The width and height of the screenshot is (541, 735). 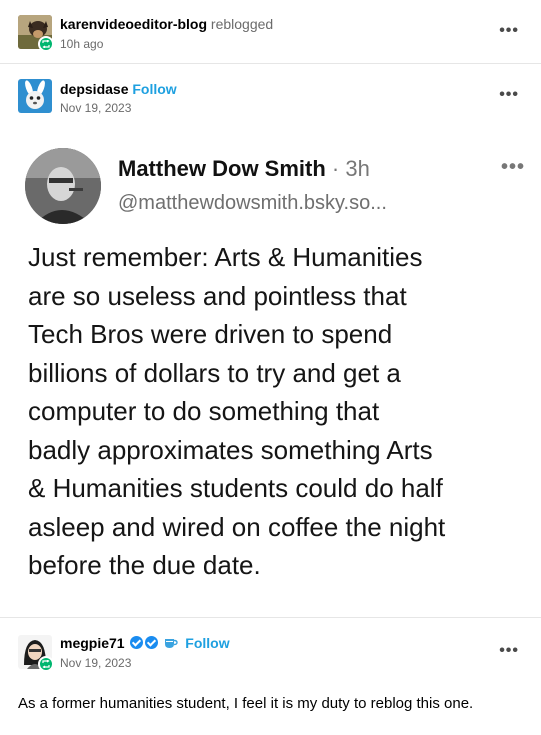 I want to click on quoted-text-line: billions of dollars to try and get a, so click(x=214, y=372).